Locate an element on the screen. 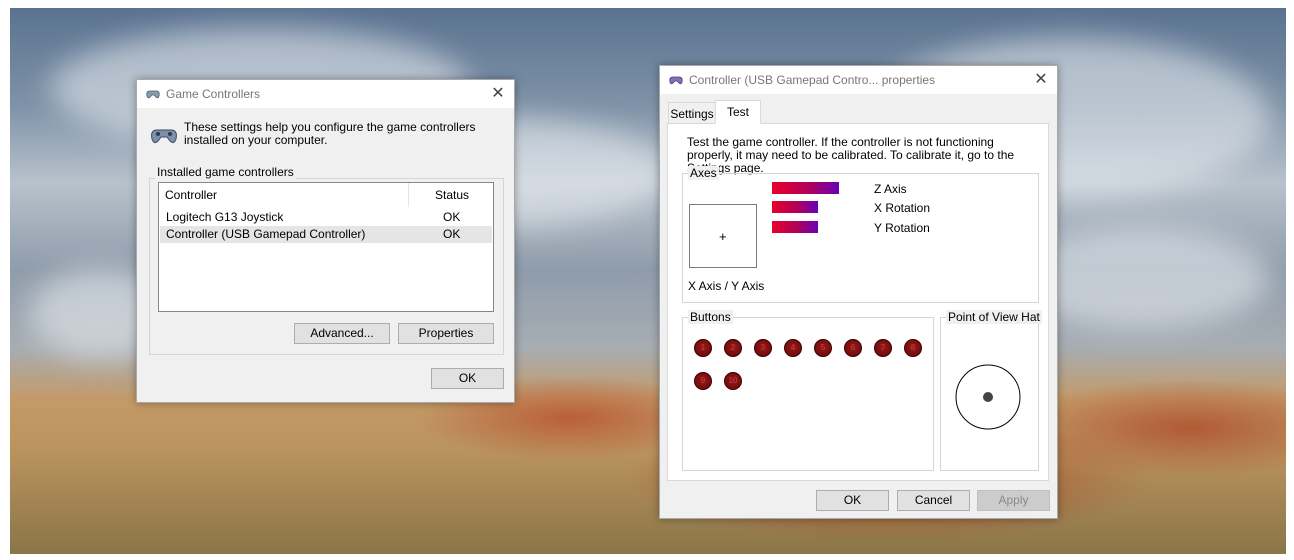 The height and width of the screenshot is (560, 1294). xy-crosshair: + is located at coordinates (723, 236).